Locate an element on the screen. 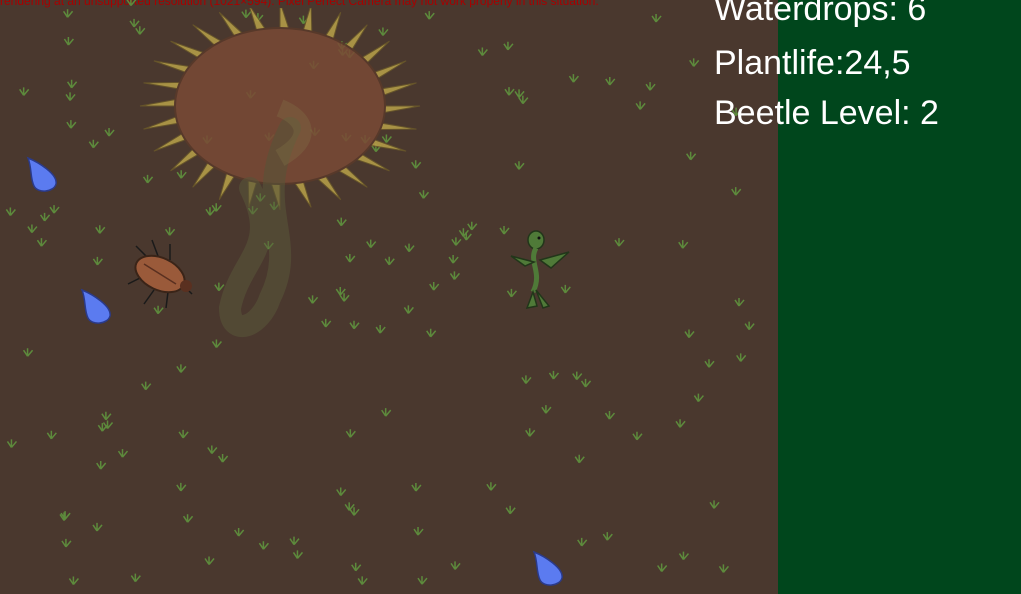 Image resolution: width=1021 pixels, height=594 pixels. waterdrops-counter: Waterdrops: 6 is located at coordinates (820, 14).